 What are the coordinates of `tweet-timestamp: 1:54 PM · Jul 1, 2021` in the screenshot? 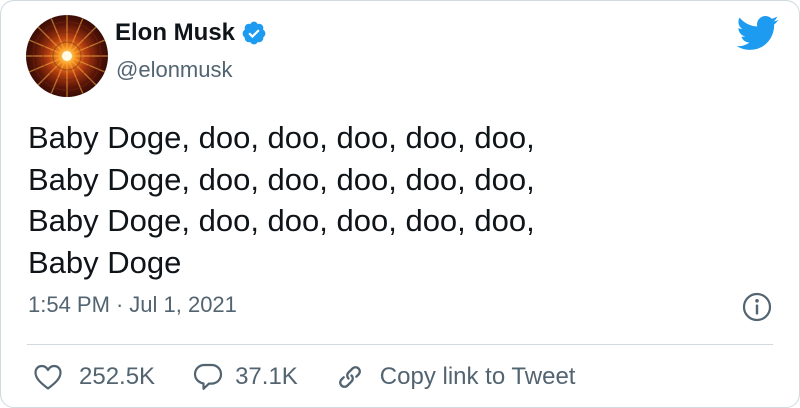 It's located at (132, 305).